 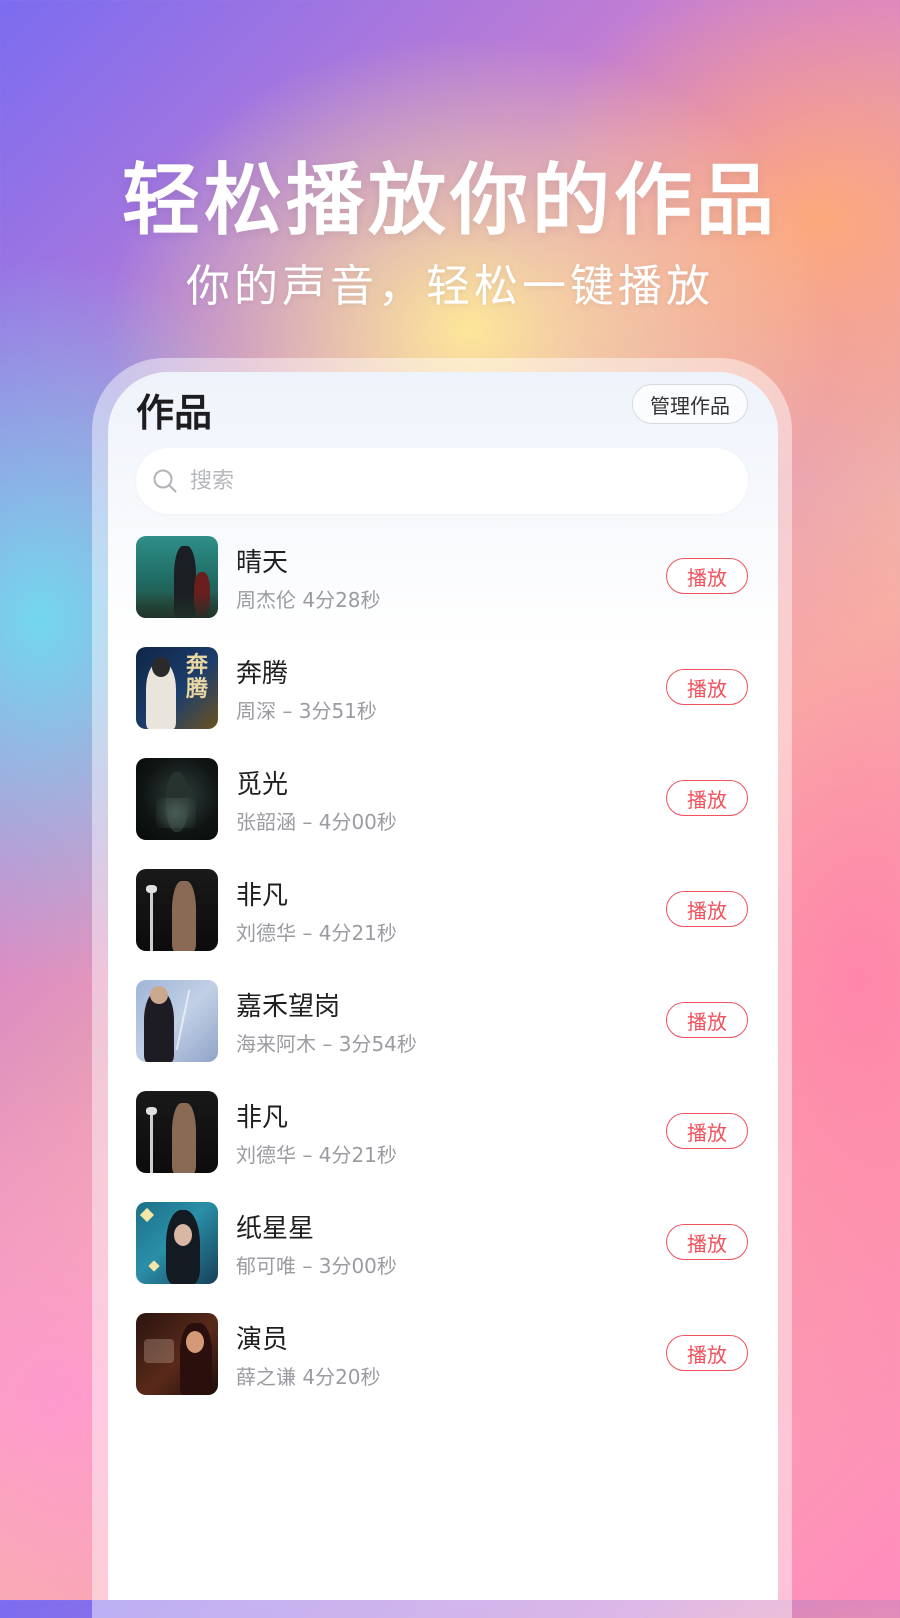 What do you see at coordinates (449, 201) in the screenshot?
I see `hero-title: 轻松播放你的作品` at bounding box center [449, 201].